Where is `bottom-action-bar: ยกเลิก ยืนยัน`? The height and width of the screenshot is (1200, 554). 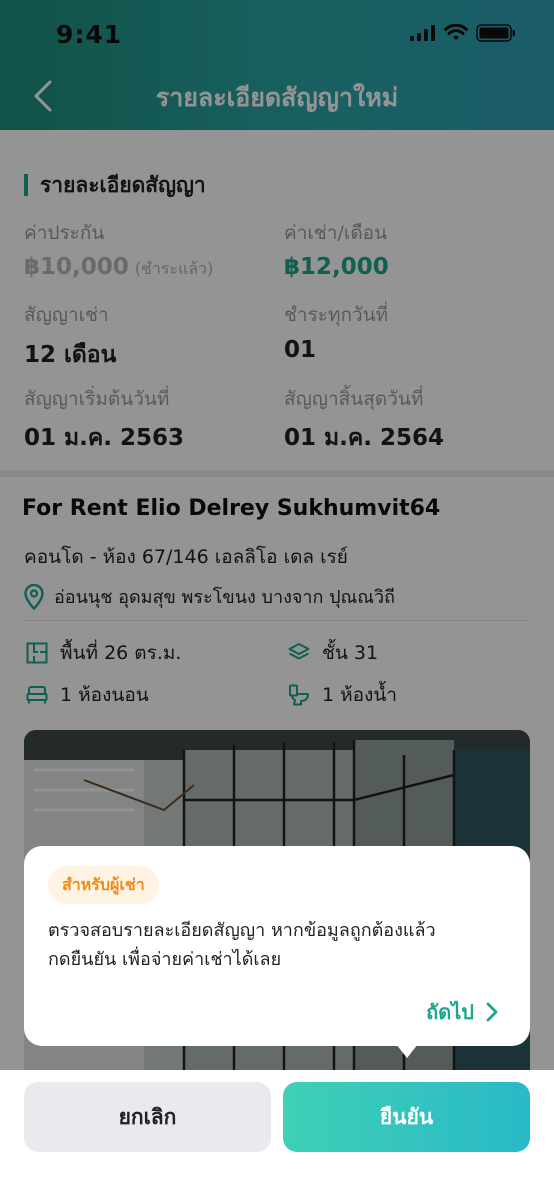
bottom-action-bar: ยกเลิก ยืนยัน is located at coordinates (277, 1135).